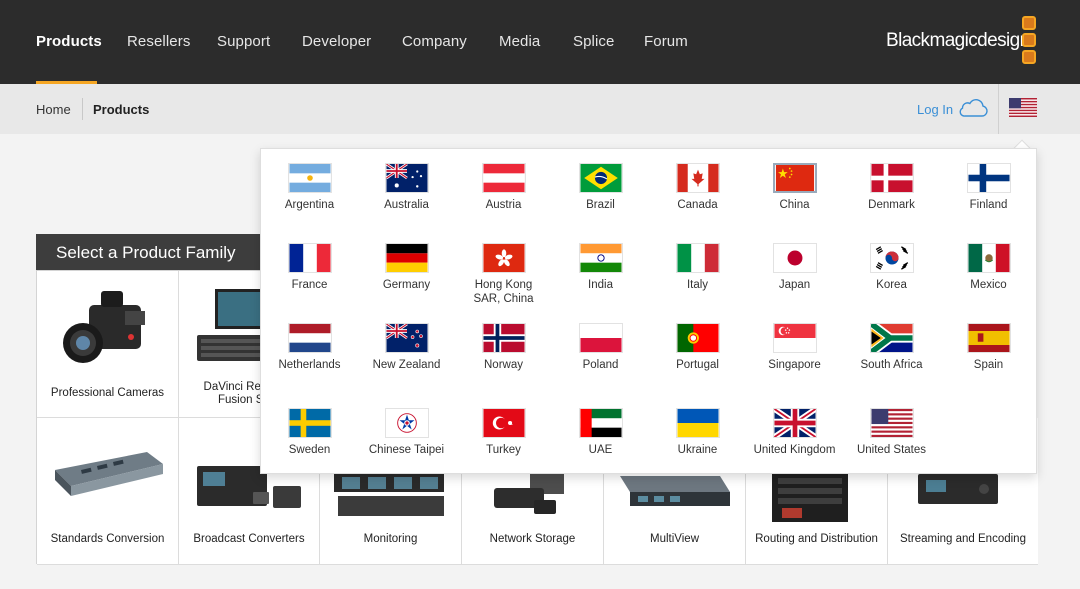  What do you see at coordinates (309, 178) in the screenshot?
I see `argentina-flag-icon` at bounding box center [309, 178].